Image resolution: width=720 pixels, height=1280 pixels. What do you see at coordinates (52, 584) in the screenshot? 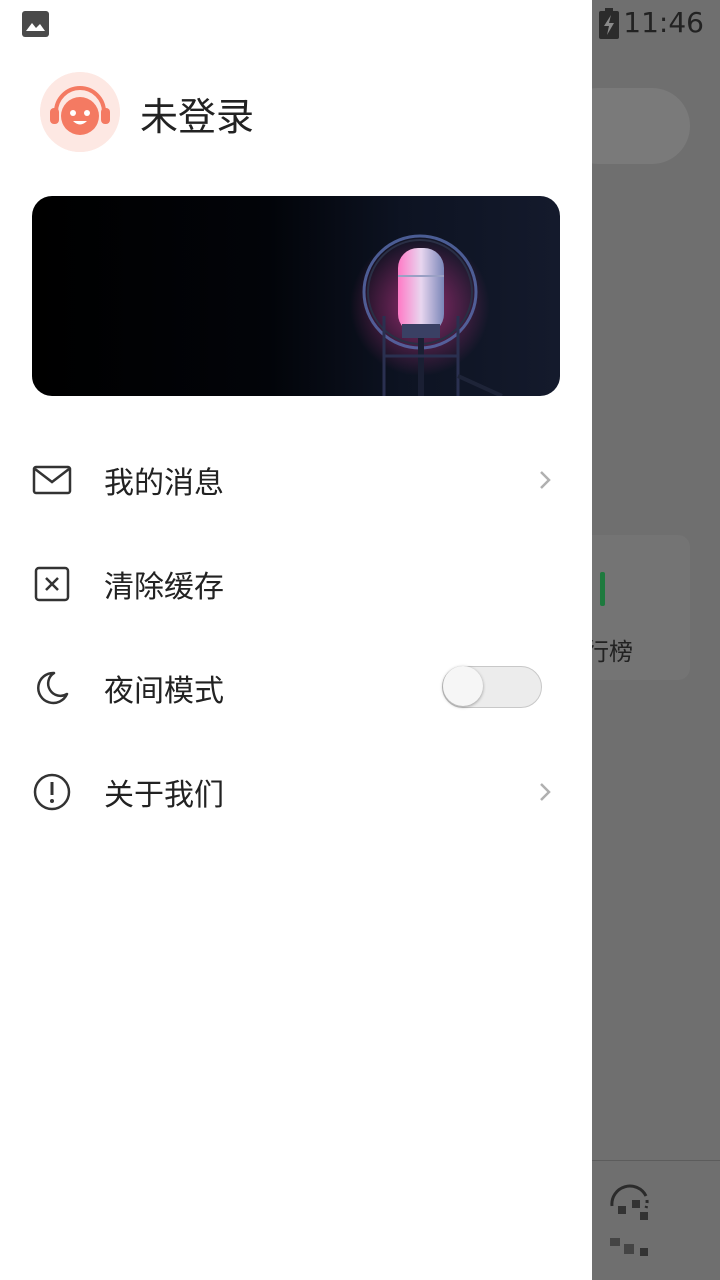
I see `clear-cache-icon` at bounding box center [52, 584].